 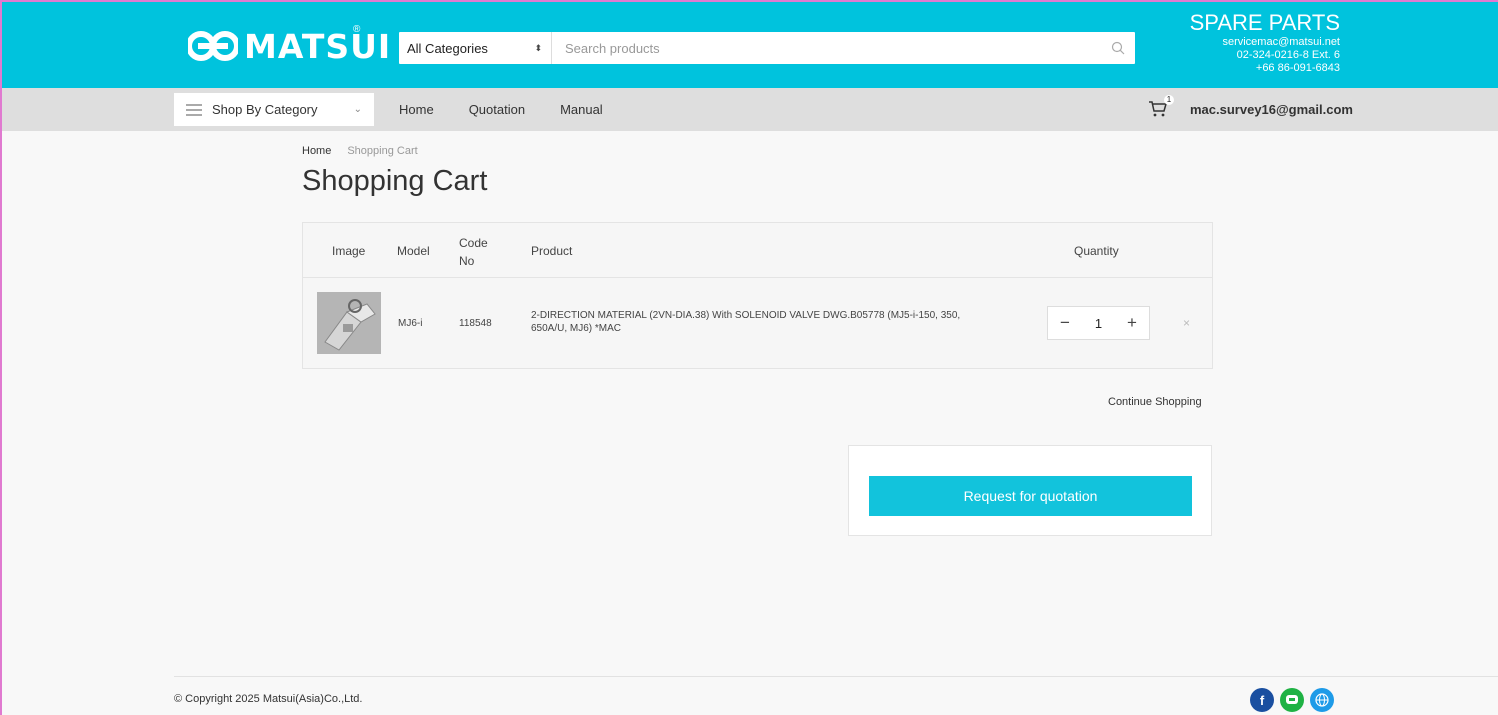 What do you see at coordinates (357, 29) in the screenshot?
I see `registered-mark: ®` at bounding box center [357, 29].